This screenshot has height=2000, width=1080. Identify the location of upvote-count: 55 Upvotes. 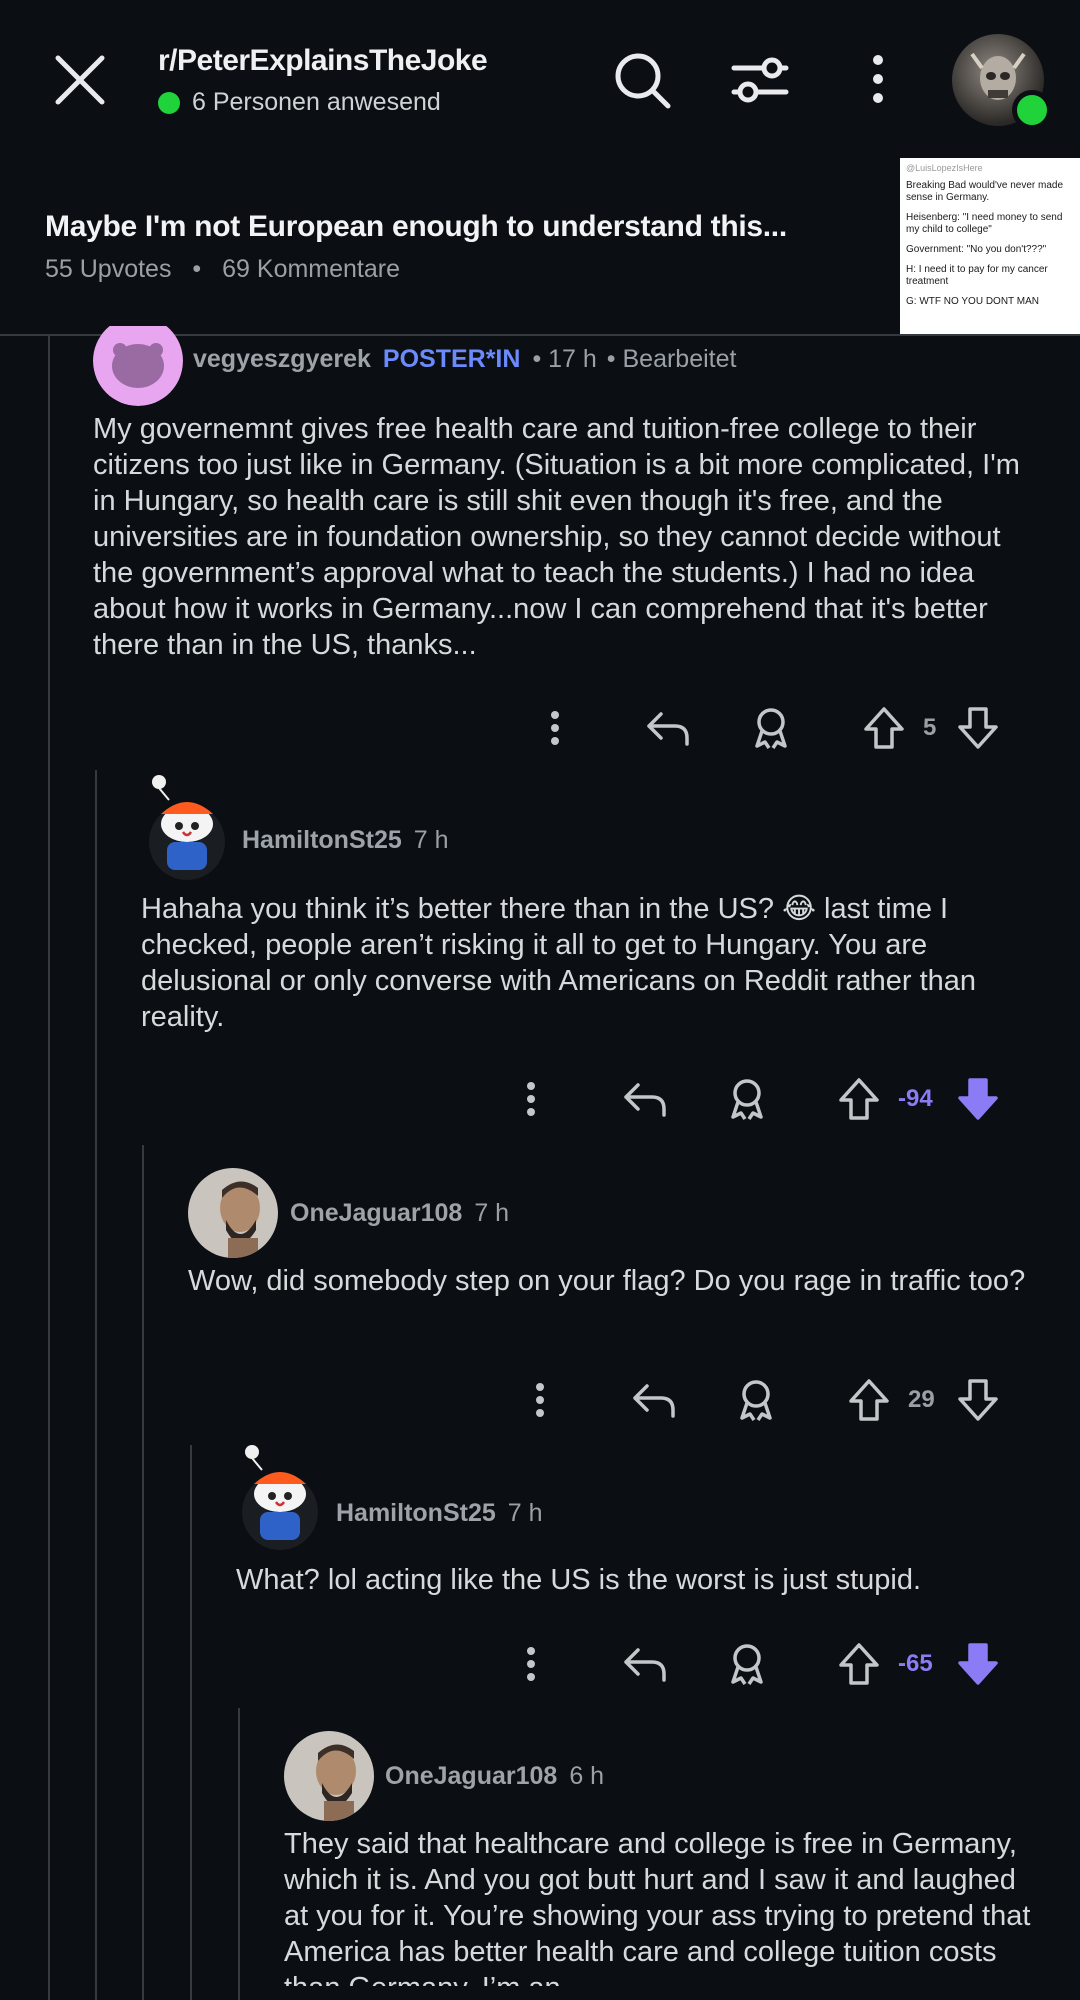
(108, 269).